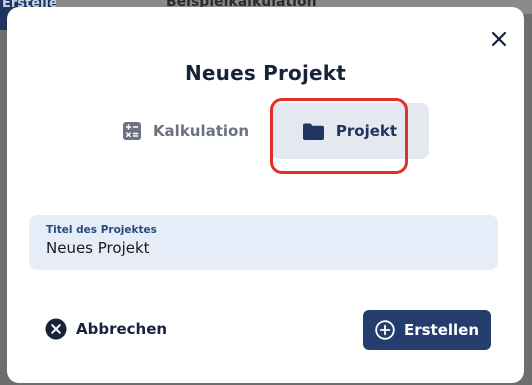 Image resolution: width=532 pixels, height=385 pixels. Describe the element at coordinates (441, 330) in the screenshot. I see `create-label: Erstellen` at that location.